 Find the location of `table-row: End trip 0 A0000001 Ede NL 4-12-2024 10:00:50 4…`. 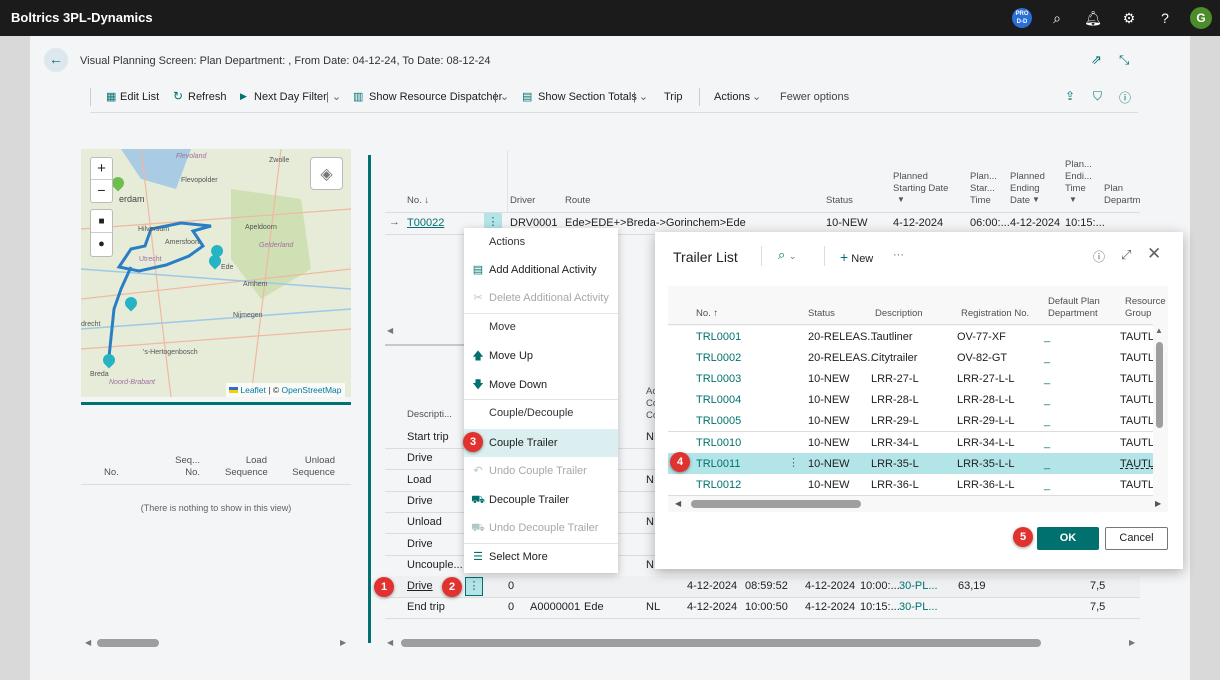

table-row: End trip 0 A0000001 Ede NL 4-12-2024 10:00:50 4… is located at coordinates (762, 607).